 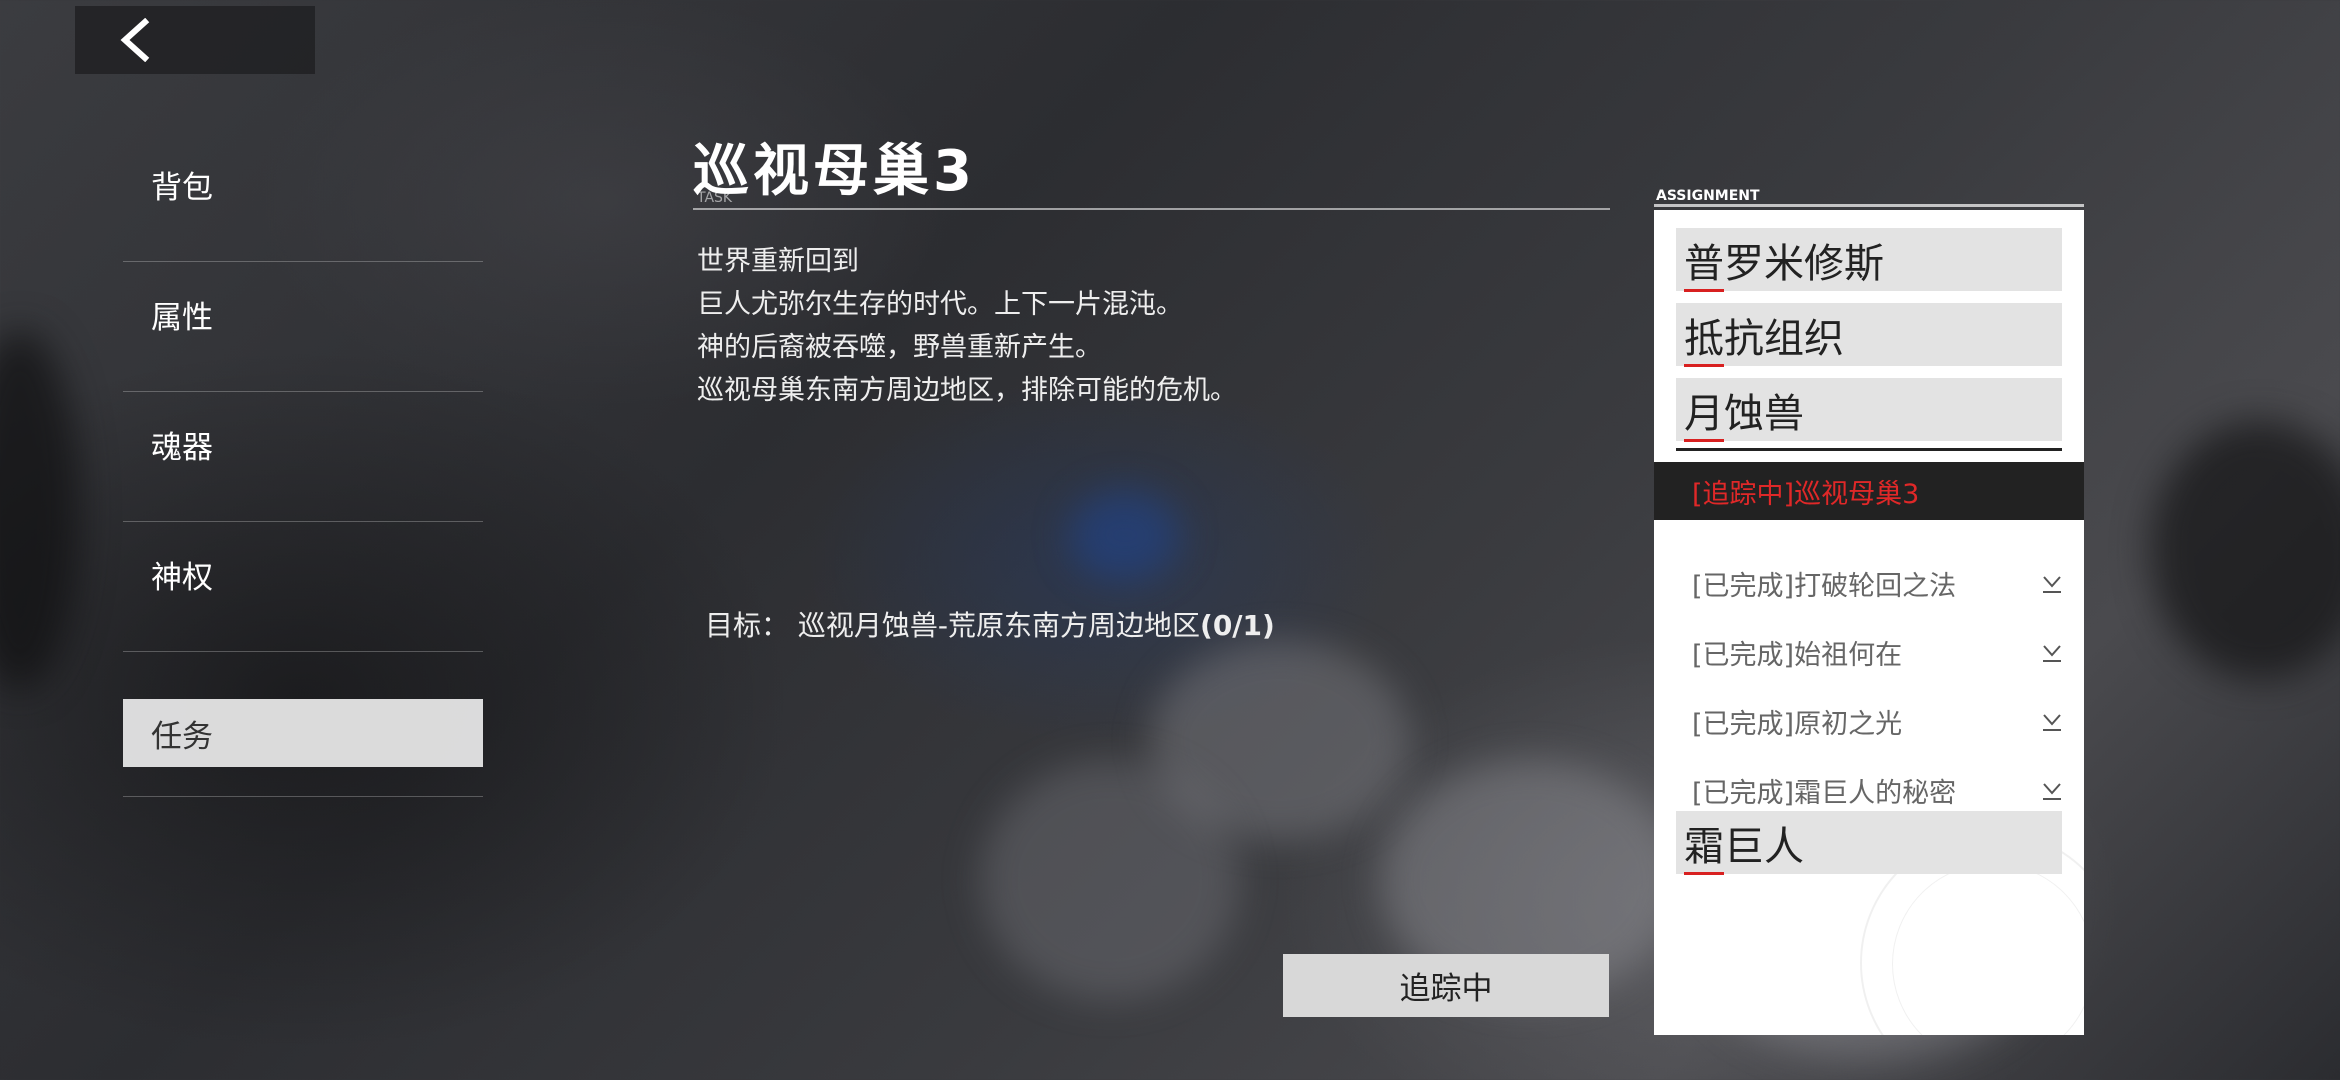 I want to click on category-rest: 罗米修斯, so click(x=1804, y=263).